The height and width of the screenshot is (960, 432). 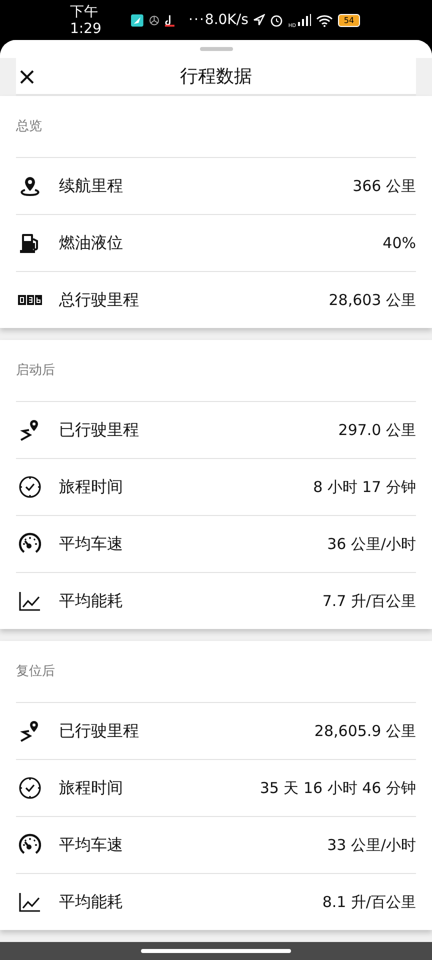 I want to click on signal-icon, so click(x=304, y=20).